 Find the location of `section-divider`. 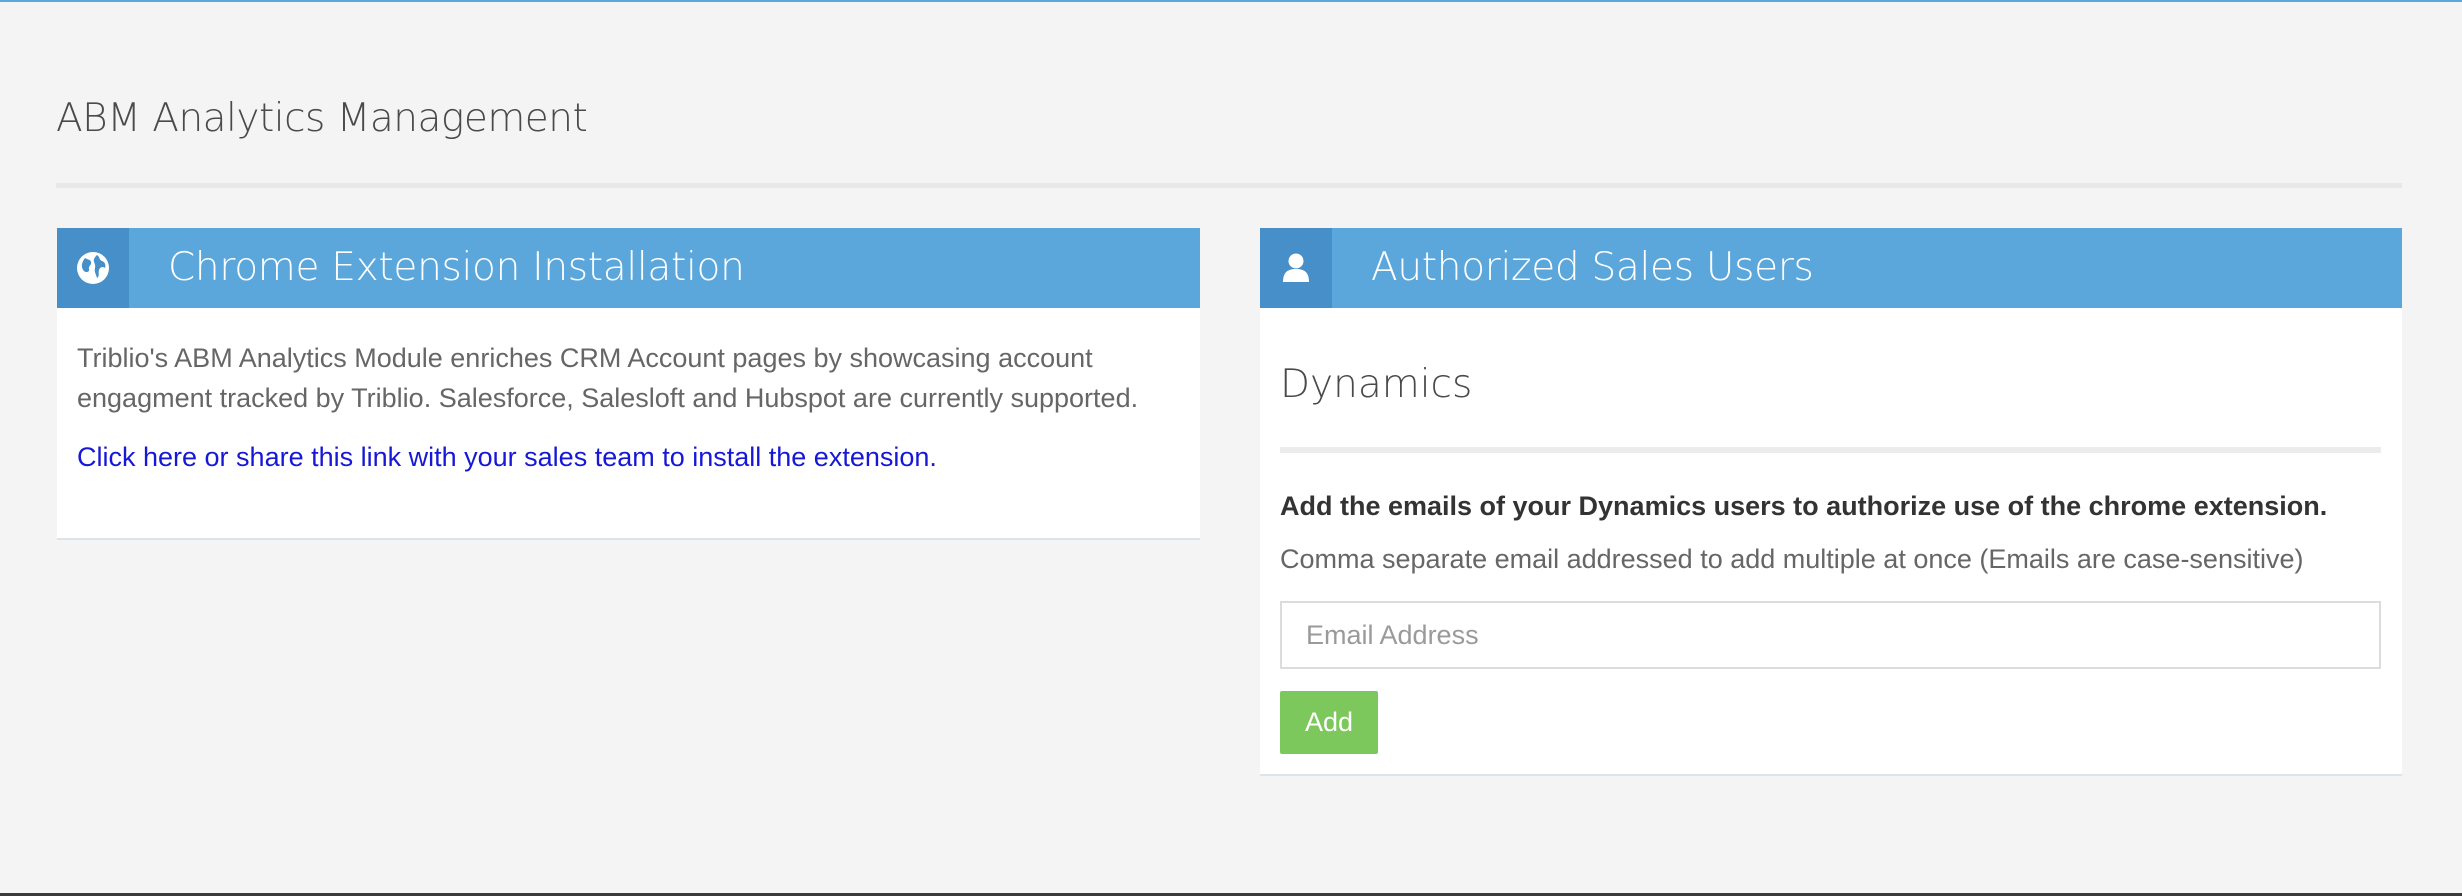

section-divider is located at coordinates (1830, 450).